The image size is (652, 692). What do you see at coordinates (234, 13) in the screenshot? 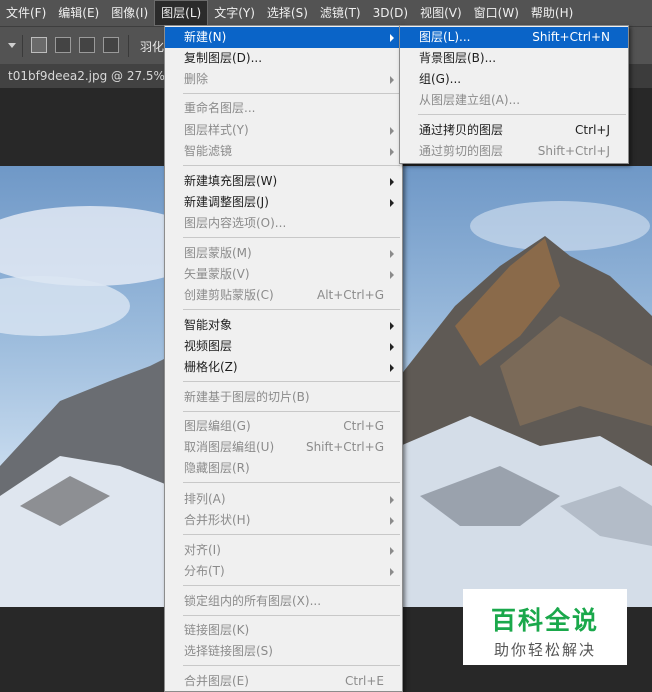
I see `menu-type: 文字(Y)` at bounding box center [234, 13].